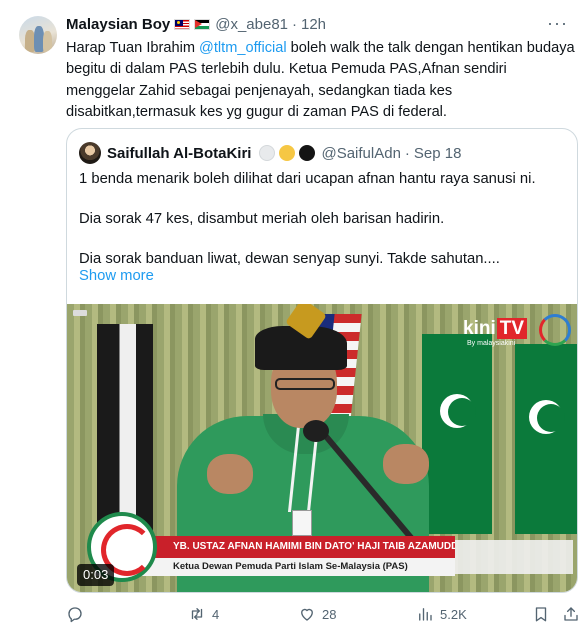 This screenshot has height=632, width=586. What do you see at coordinates (301, 337) in the screenshot?
I see `speaker-headwear` at bounding box center [301, 337].